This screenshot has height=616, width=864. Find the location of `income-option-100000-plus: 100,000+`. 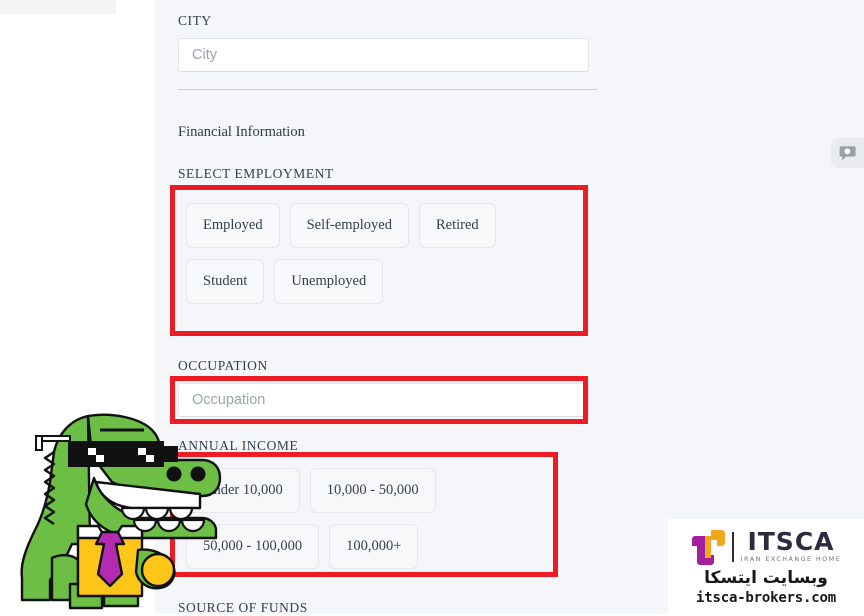

income-option-100000-plus: 100,000+ is located at coordinates (374, 546).